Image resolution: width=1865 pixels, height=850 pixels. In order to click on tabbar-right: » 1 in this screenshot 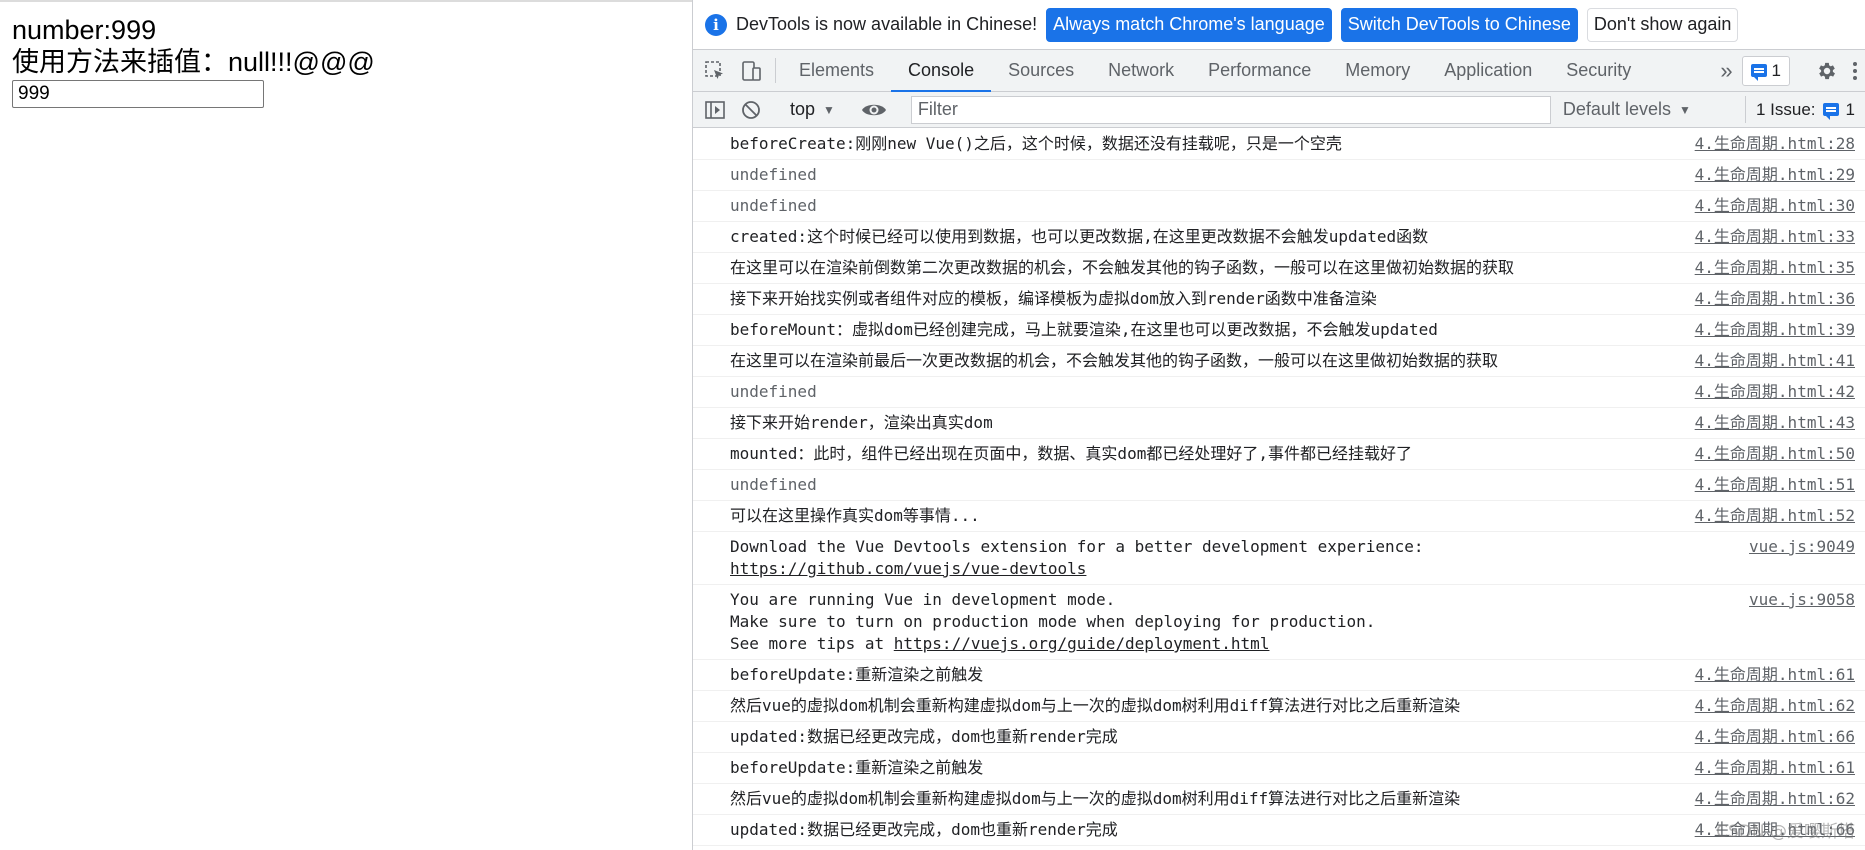, I will do `click(1788, 70)`.